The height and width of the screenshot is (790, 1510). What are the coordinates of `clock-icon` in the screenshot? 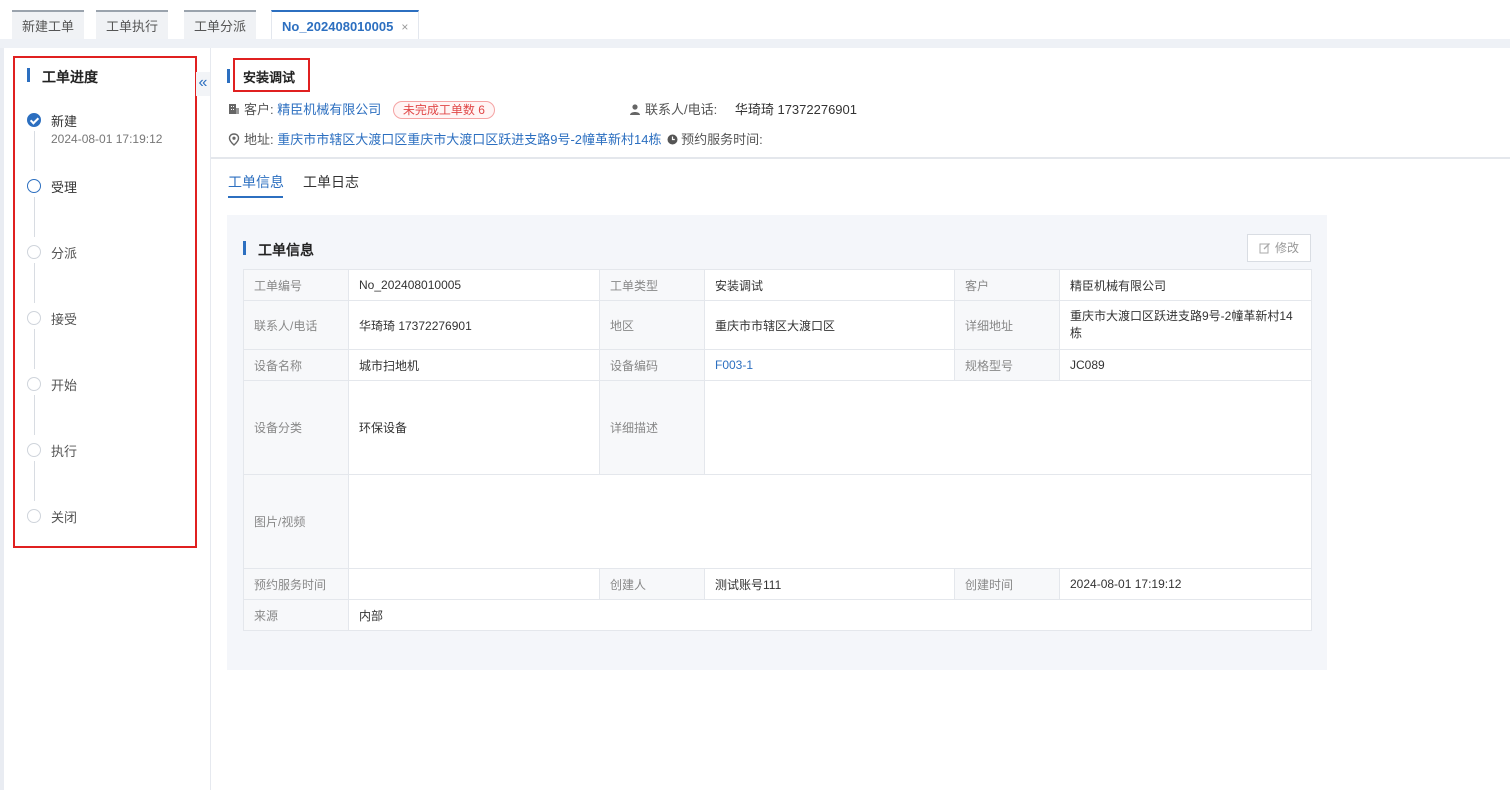 It's located at (672, 139).